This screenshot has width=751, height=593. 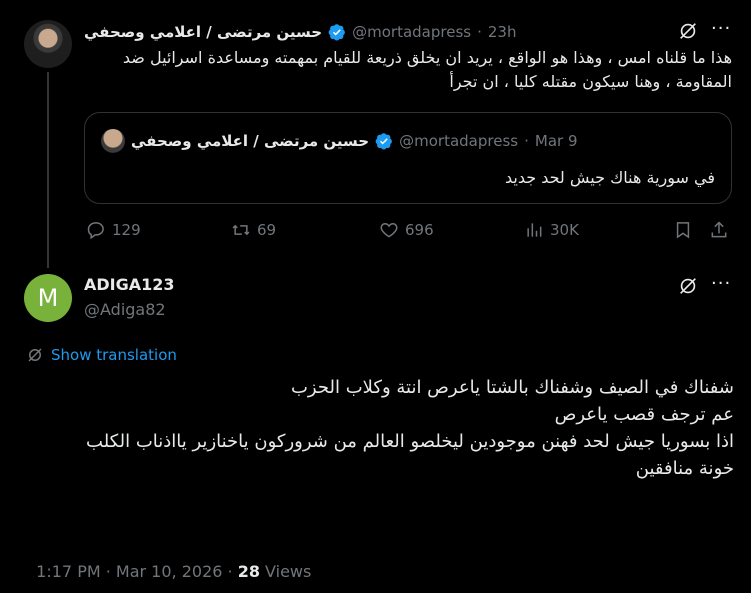 What do you see at coordinates (114, 355) in the screenshot?
I see `show-translation-label: Show translation` at bounding box center [114, 355].